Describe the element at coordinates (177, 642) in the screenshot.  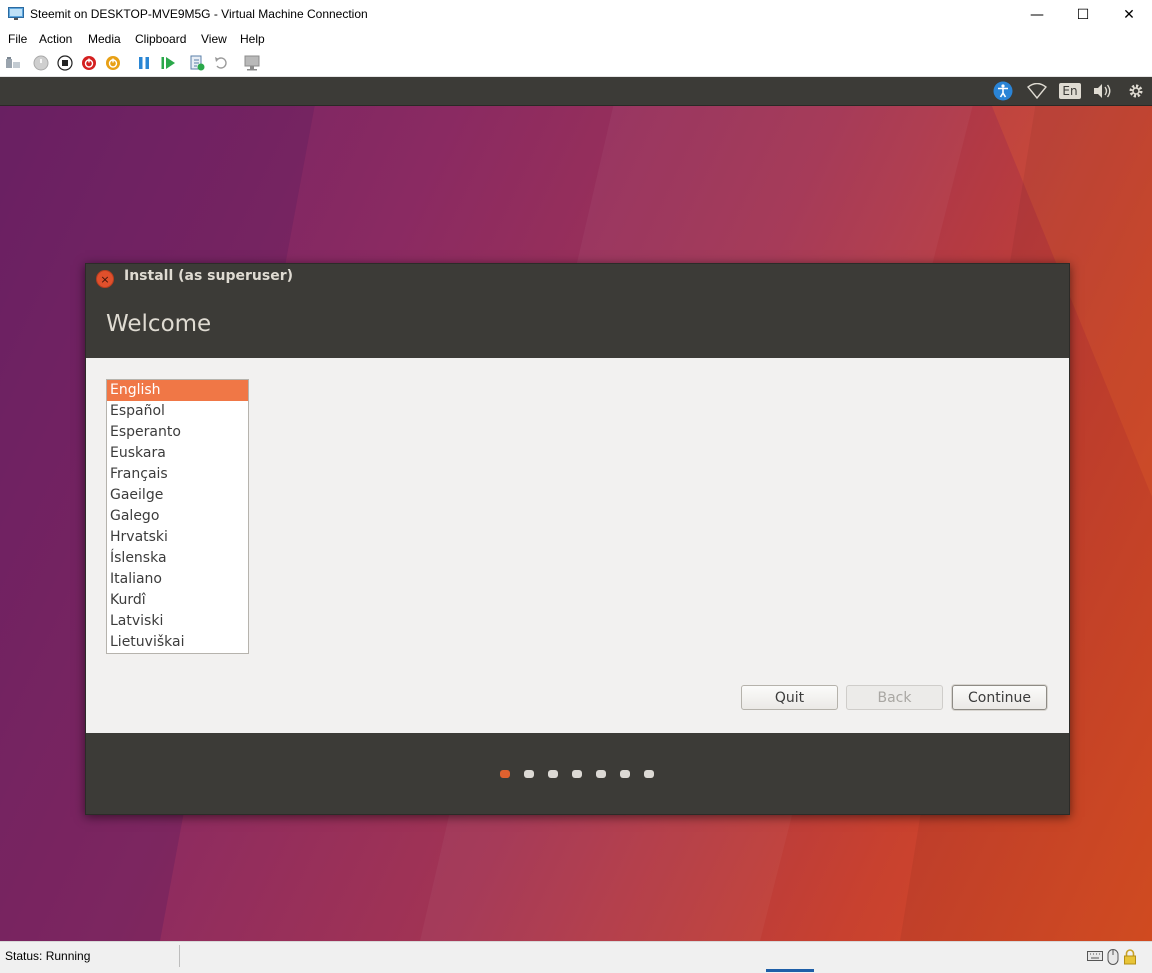
I see `language-item-lietuviskai: Lietuviškai` at that location.